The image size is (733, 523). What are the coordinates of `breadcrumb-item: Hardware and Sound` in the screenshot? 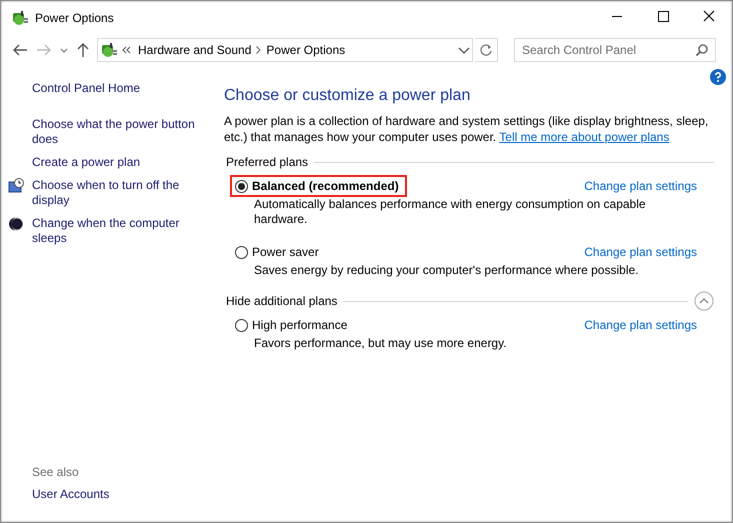 It's located at (195, 50).